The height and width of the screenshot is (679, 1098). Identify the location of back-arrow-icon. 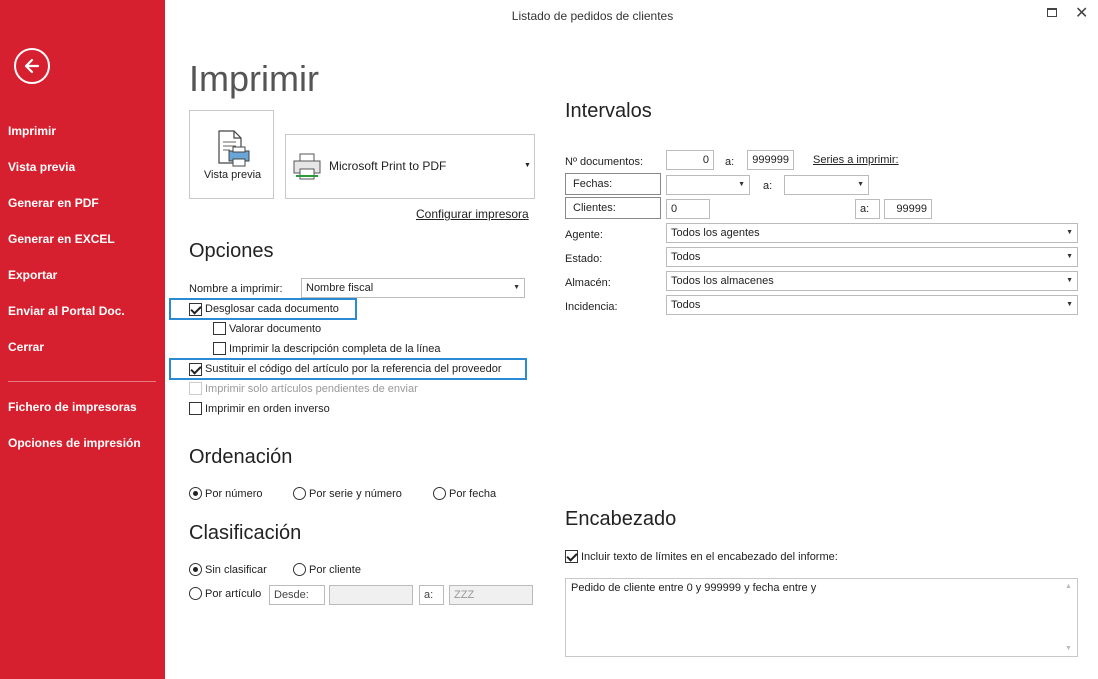
(32, 66).